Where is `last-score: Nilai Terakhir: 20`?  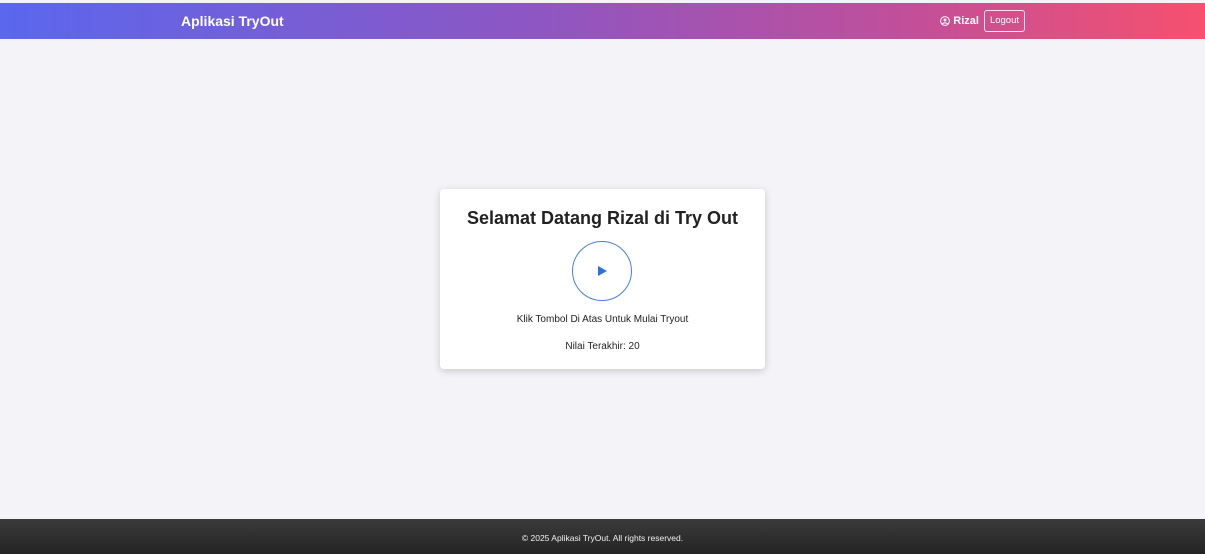 last-score: Nilai Terakhir: 20 is located at coordinates (602, 346).